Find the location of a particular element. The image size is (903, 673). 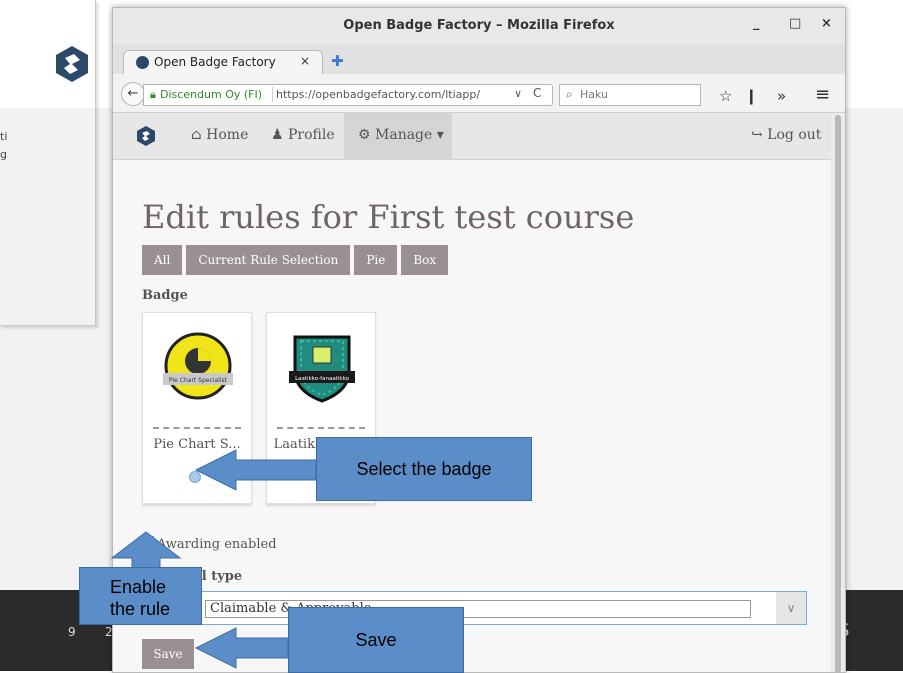

filter-current-rule-selection-button: Current Rule Selection is located at coordinates (268, 260).